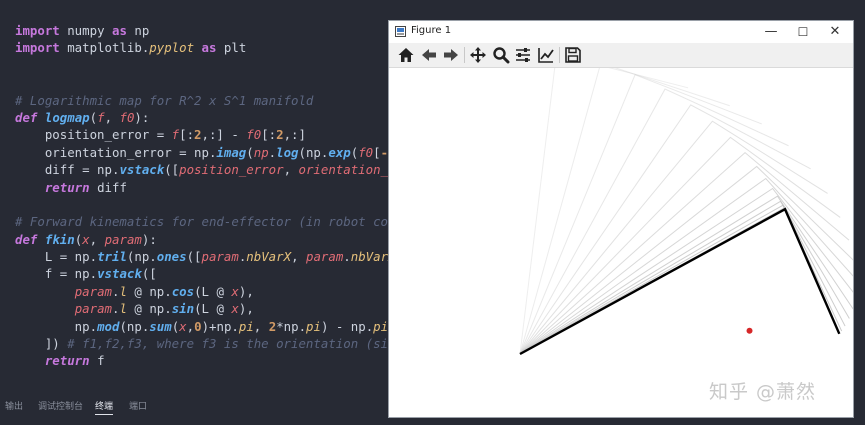 Image resolution: width=865 pixels, height=425 pixels. Describe the element at coordinates (803, 32) in the screenshot. I see `maximize-button: ☐` at that location.